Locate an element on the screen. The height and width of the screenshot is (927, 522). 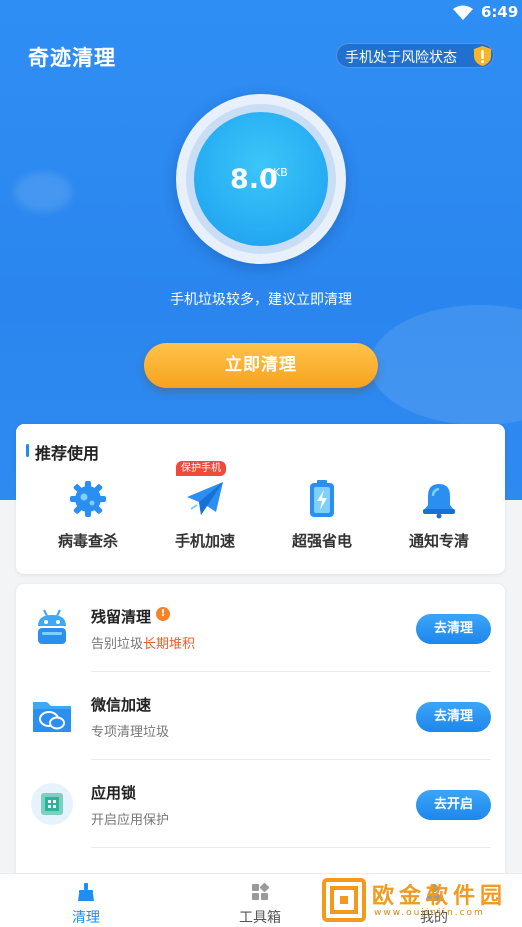
wifi-icon is located at coordinates (463, 12).